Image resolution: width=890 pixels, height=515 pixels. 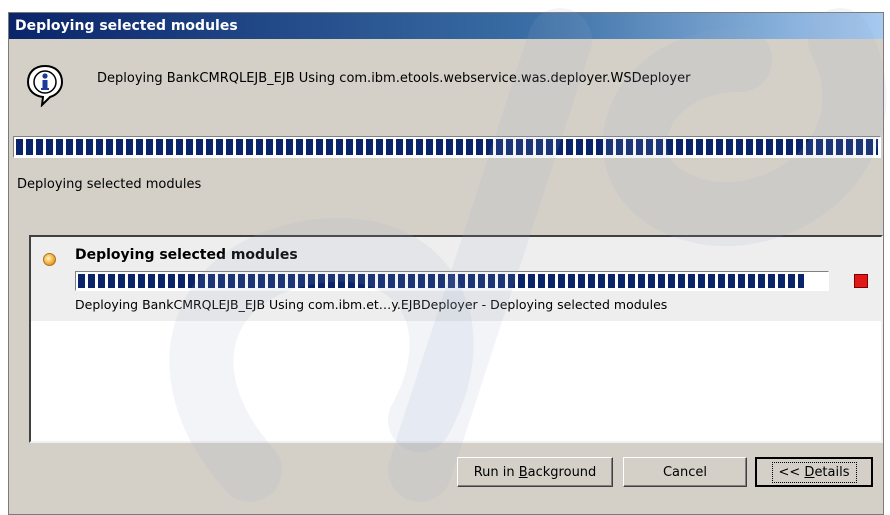 What do you see at coordinates (791, 472) in the screenshot?
I see `label-prefix: <<` at bounding box center [791, 472].